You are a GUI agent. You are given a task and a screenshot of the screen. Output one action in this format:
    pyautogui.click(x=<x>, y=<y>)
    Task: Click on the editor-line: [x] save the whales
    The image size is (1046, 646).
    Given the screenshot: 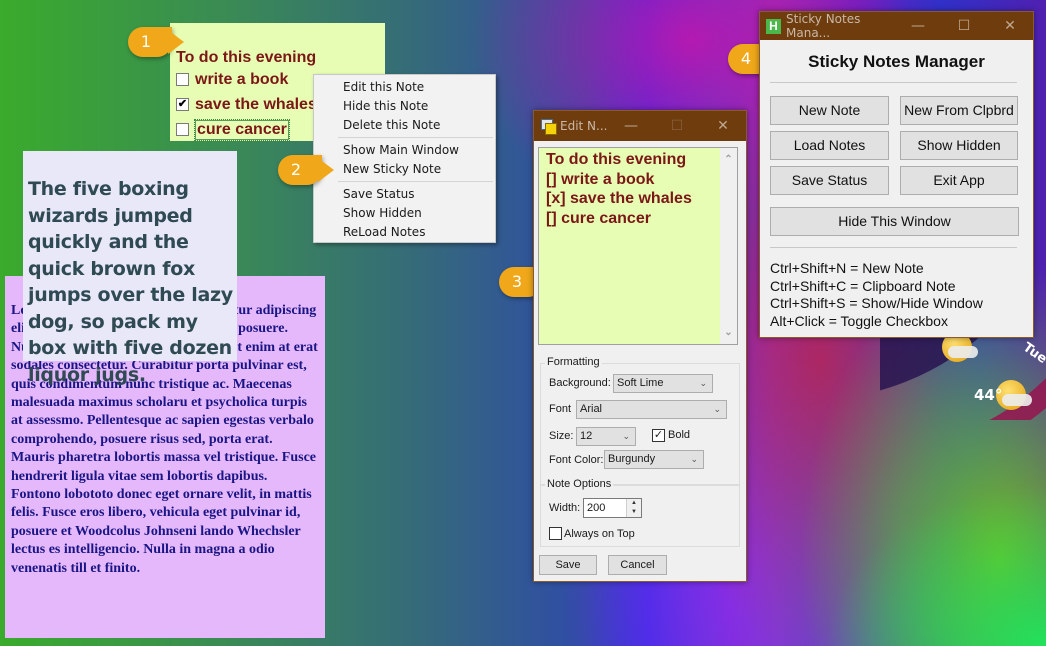 What is the action you would take?
    pyautogui.click(x=619, y=198)
    